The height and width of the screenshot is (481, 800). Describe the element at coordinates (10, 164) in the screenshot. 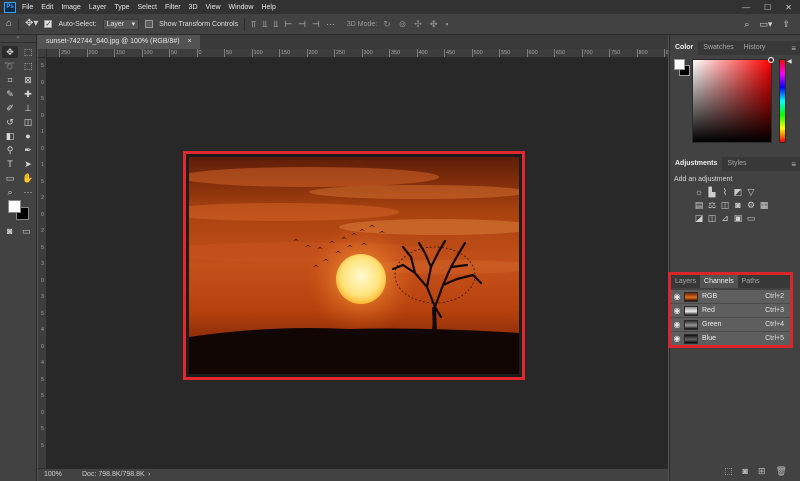

I see `type-tool-icon: T` at that location.